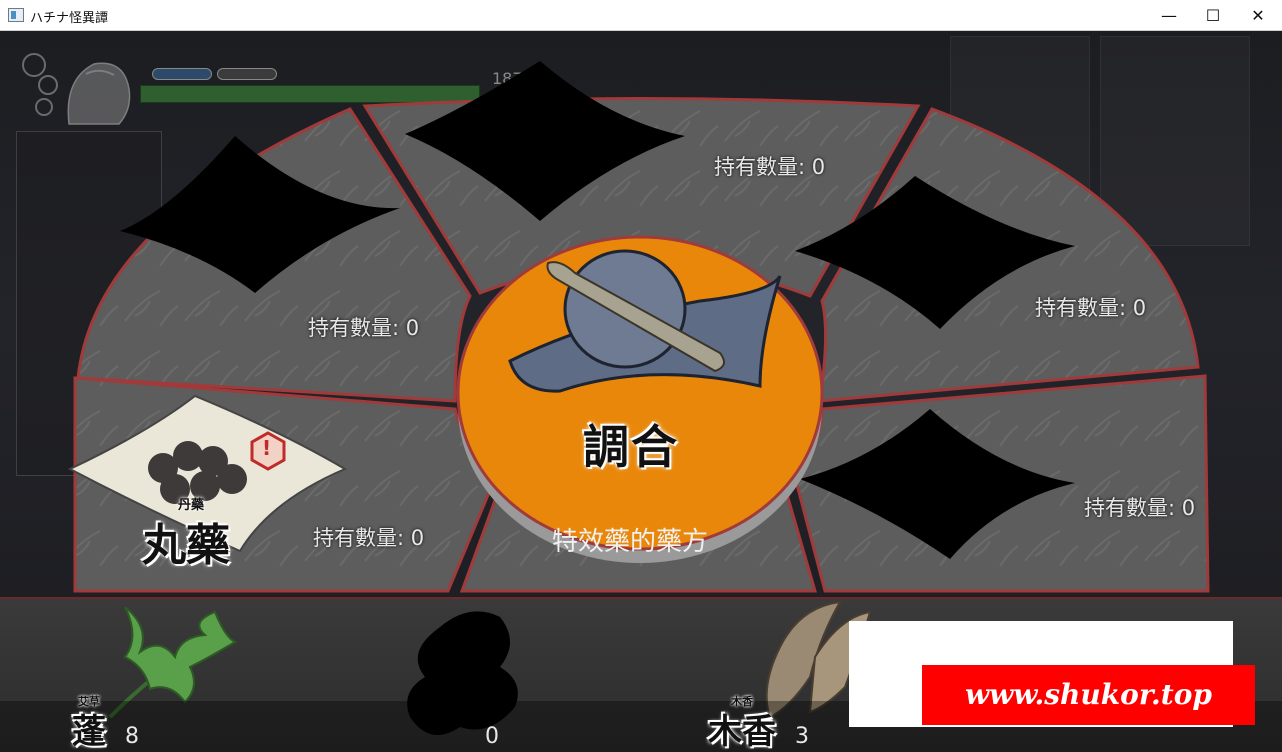  I want to click on slot-count-bottom-left: 持有數量: 0, so click(369, 538).